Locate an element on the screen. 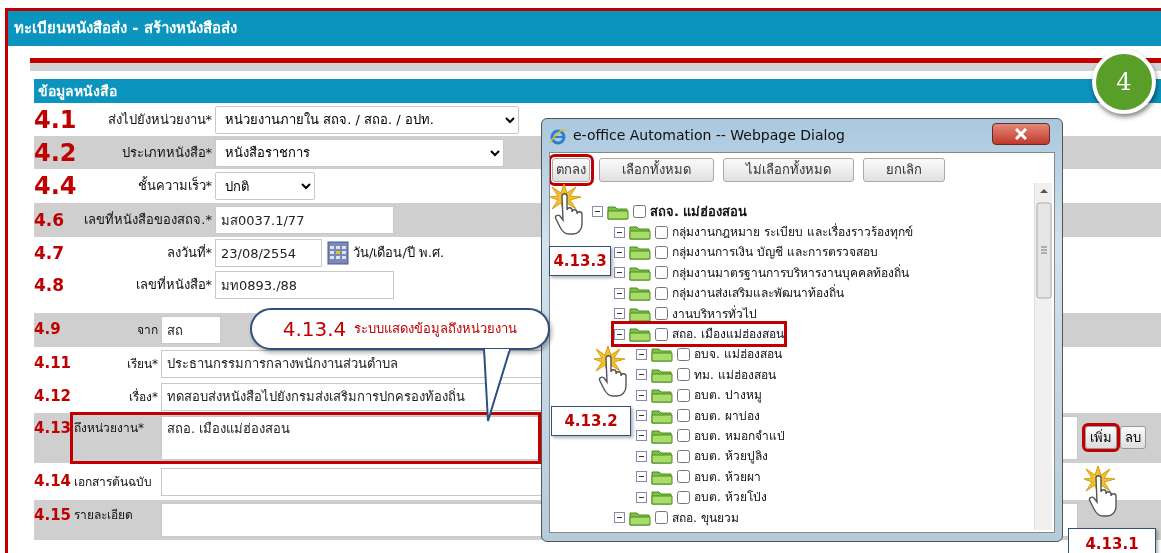 The image size is (1161, 553). scrollbar is located at coordinates (1043, 356).